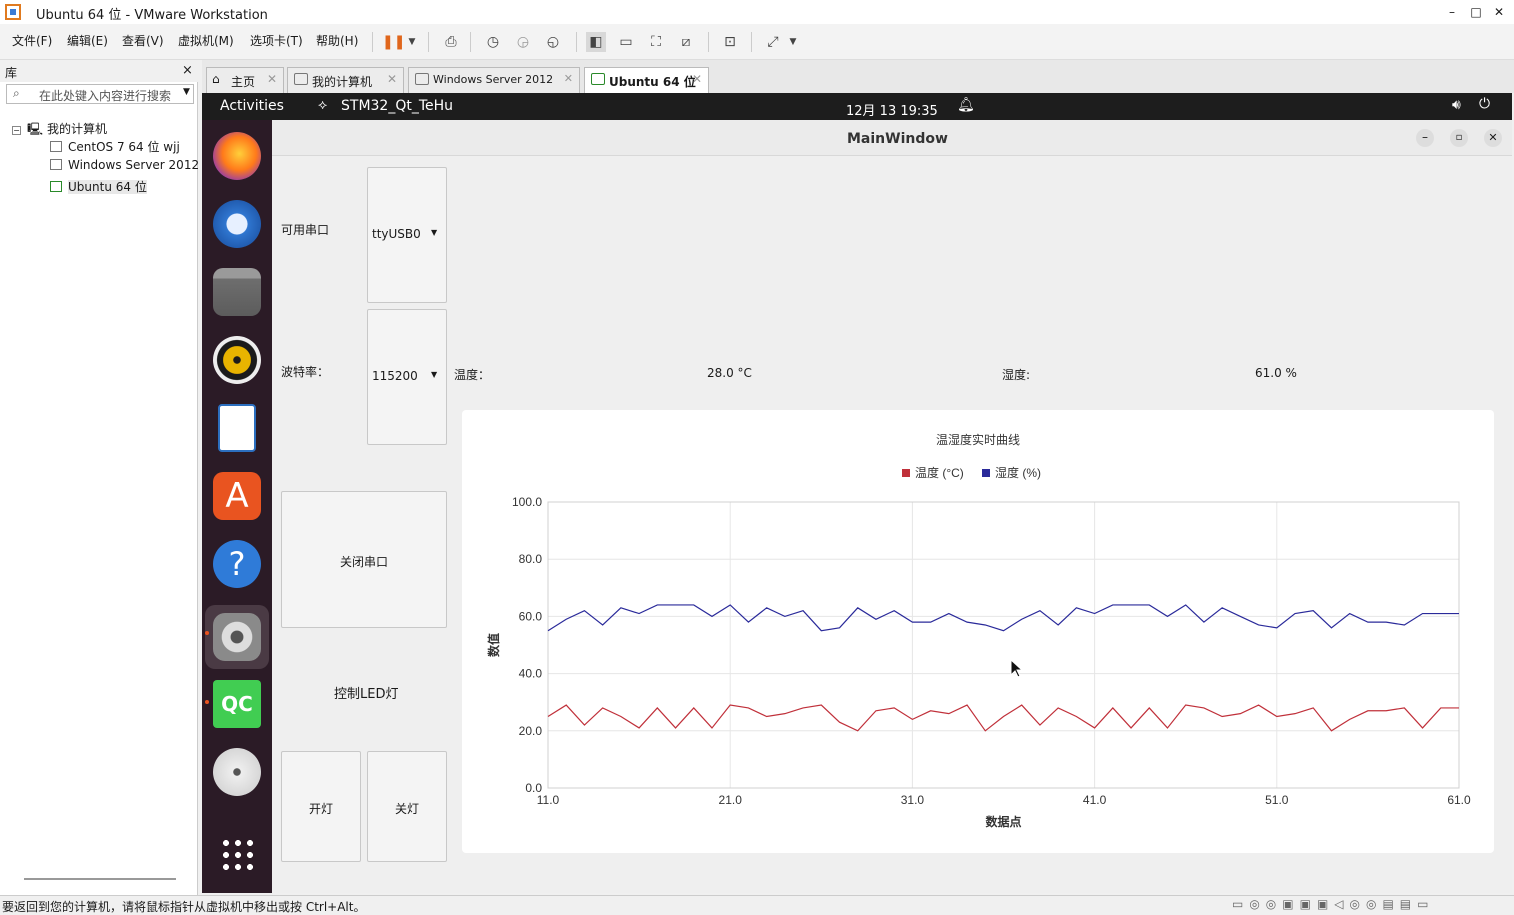 This screenshot has width=1514, height=915. I want to click on show-library-icon: ◧, so click(596, 42).